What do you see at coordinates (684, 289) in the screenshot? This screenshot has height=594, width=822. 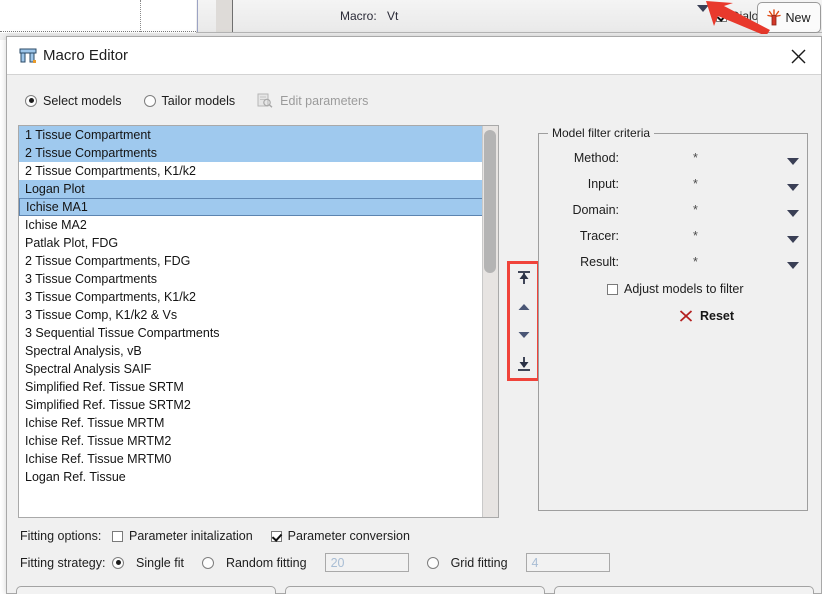 I see `adjust-models-to-filter-label: Adjust models to filter` at bounding box center [684, 289].